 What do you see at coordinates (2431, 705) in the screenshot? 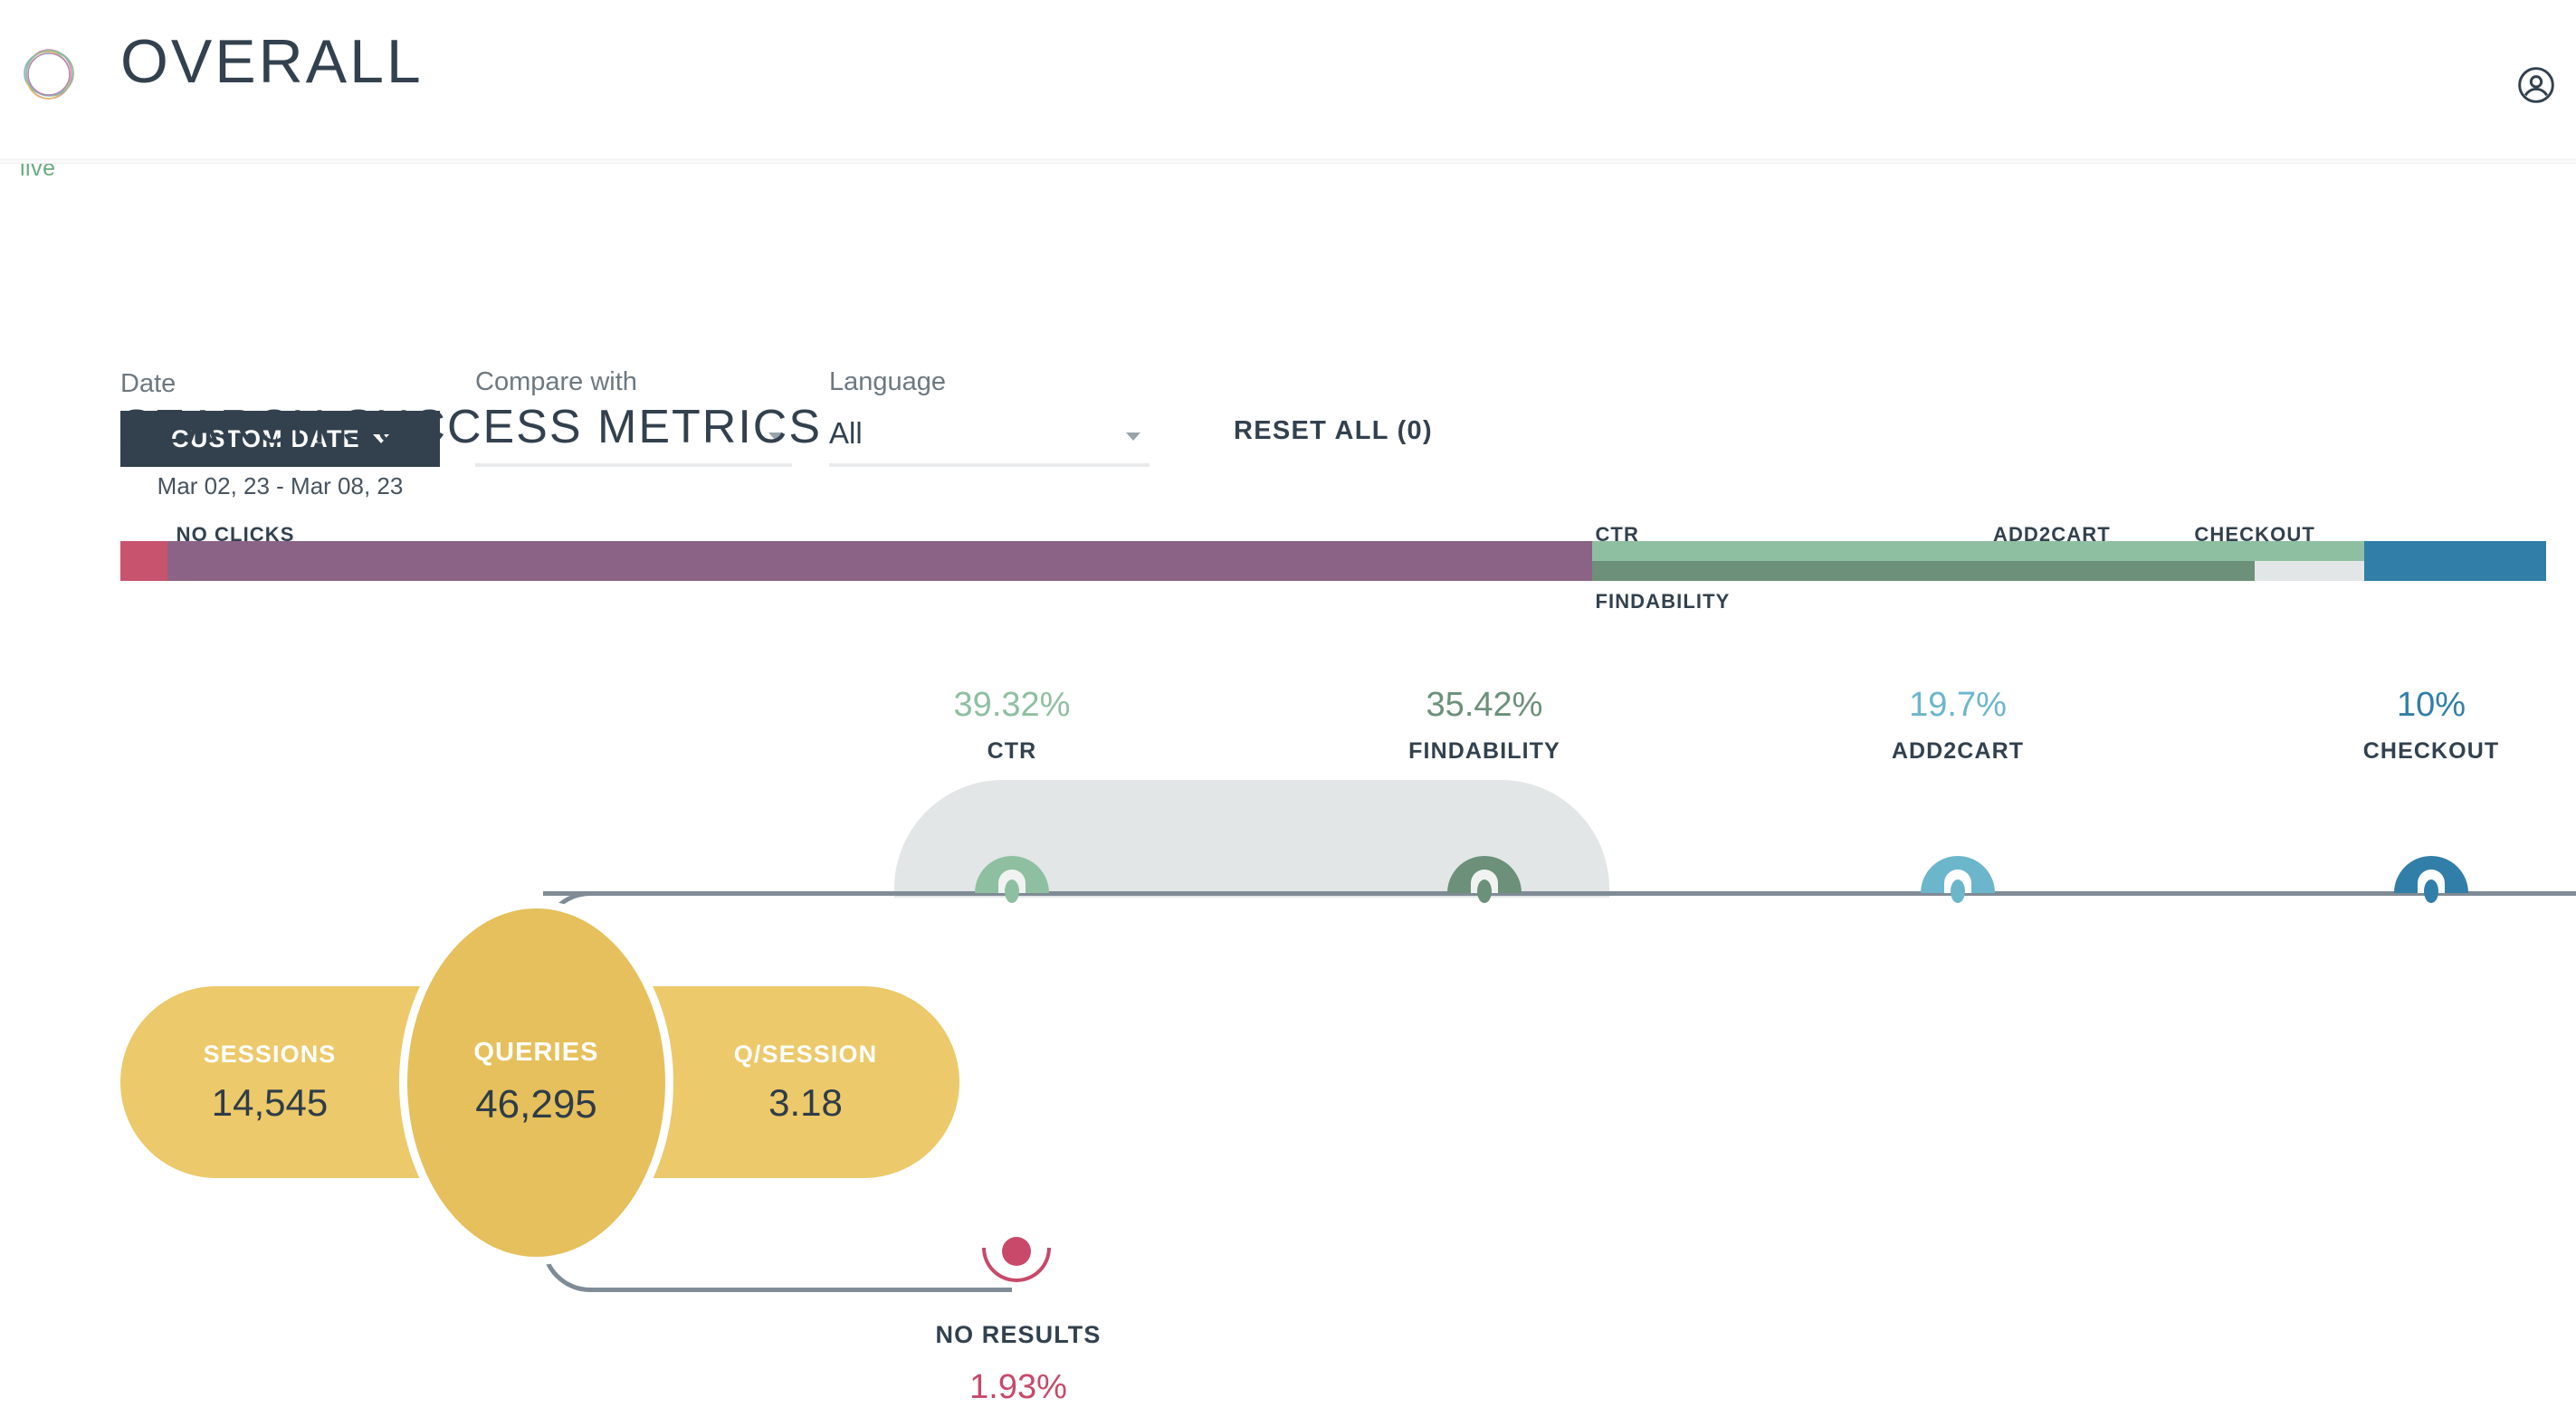
I see `kpi-checkout-value: 10%` at bounding box center [2431, 705].